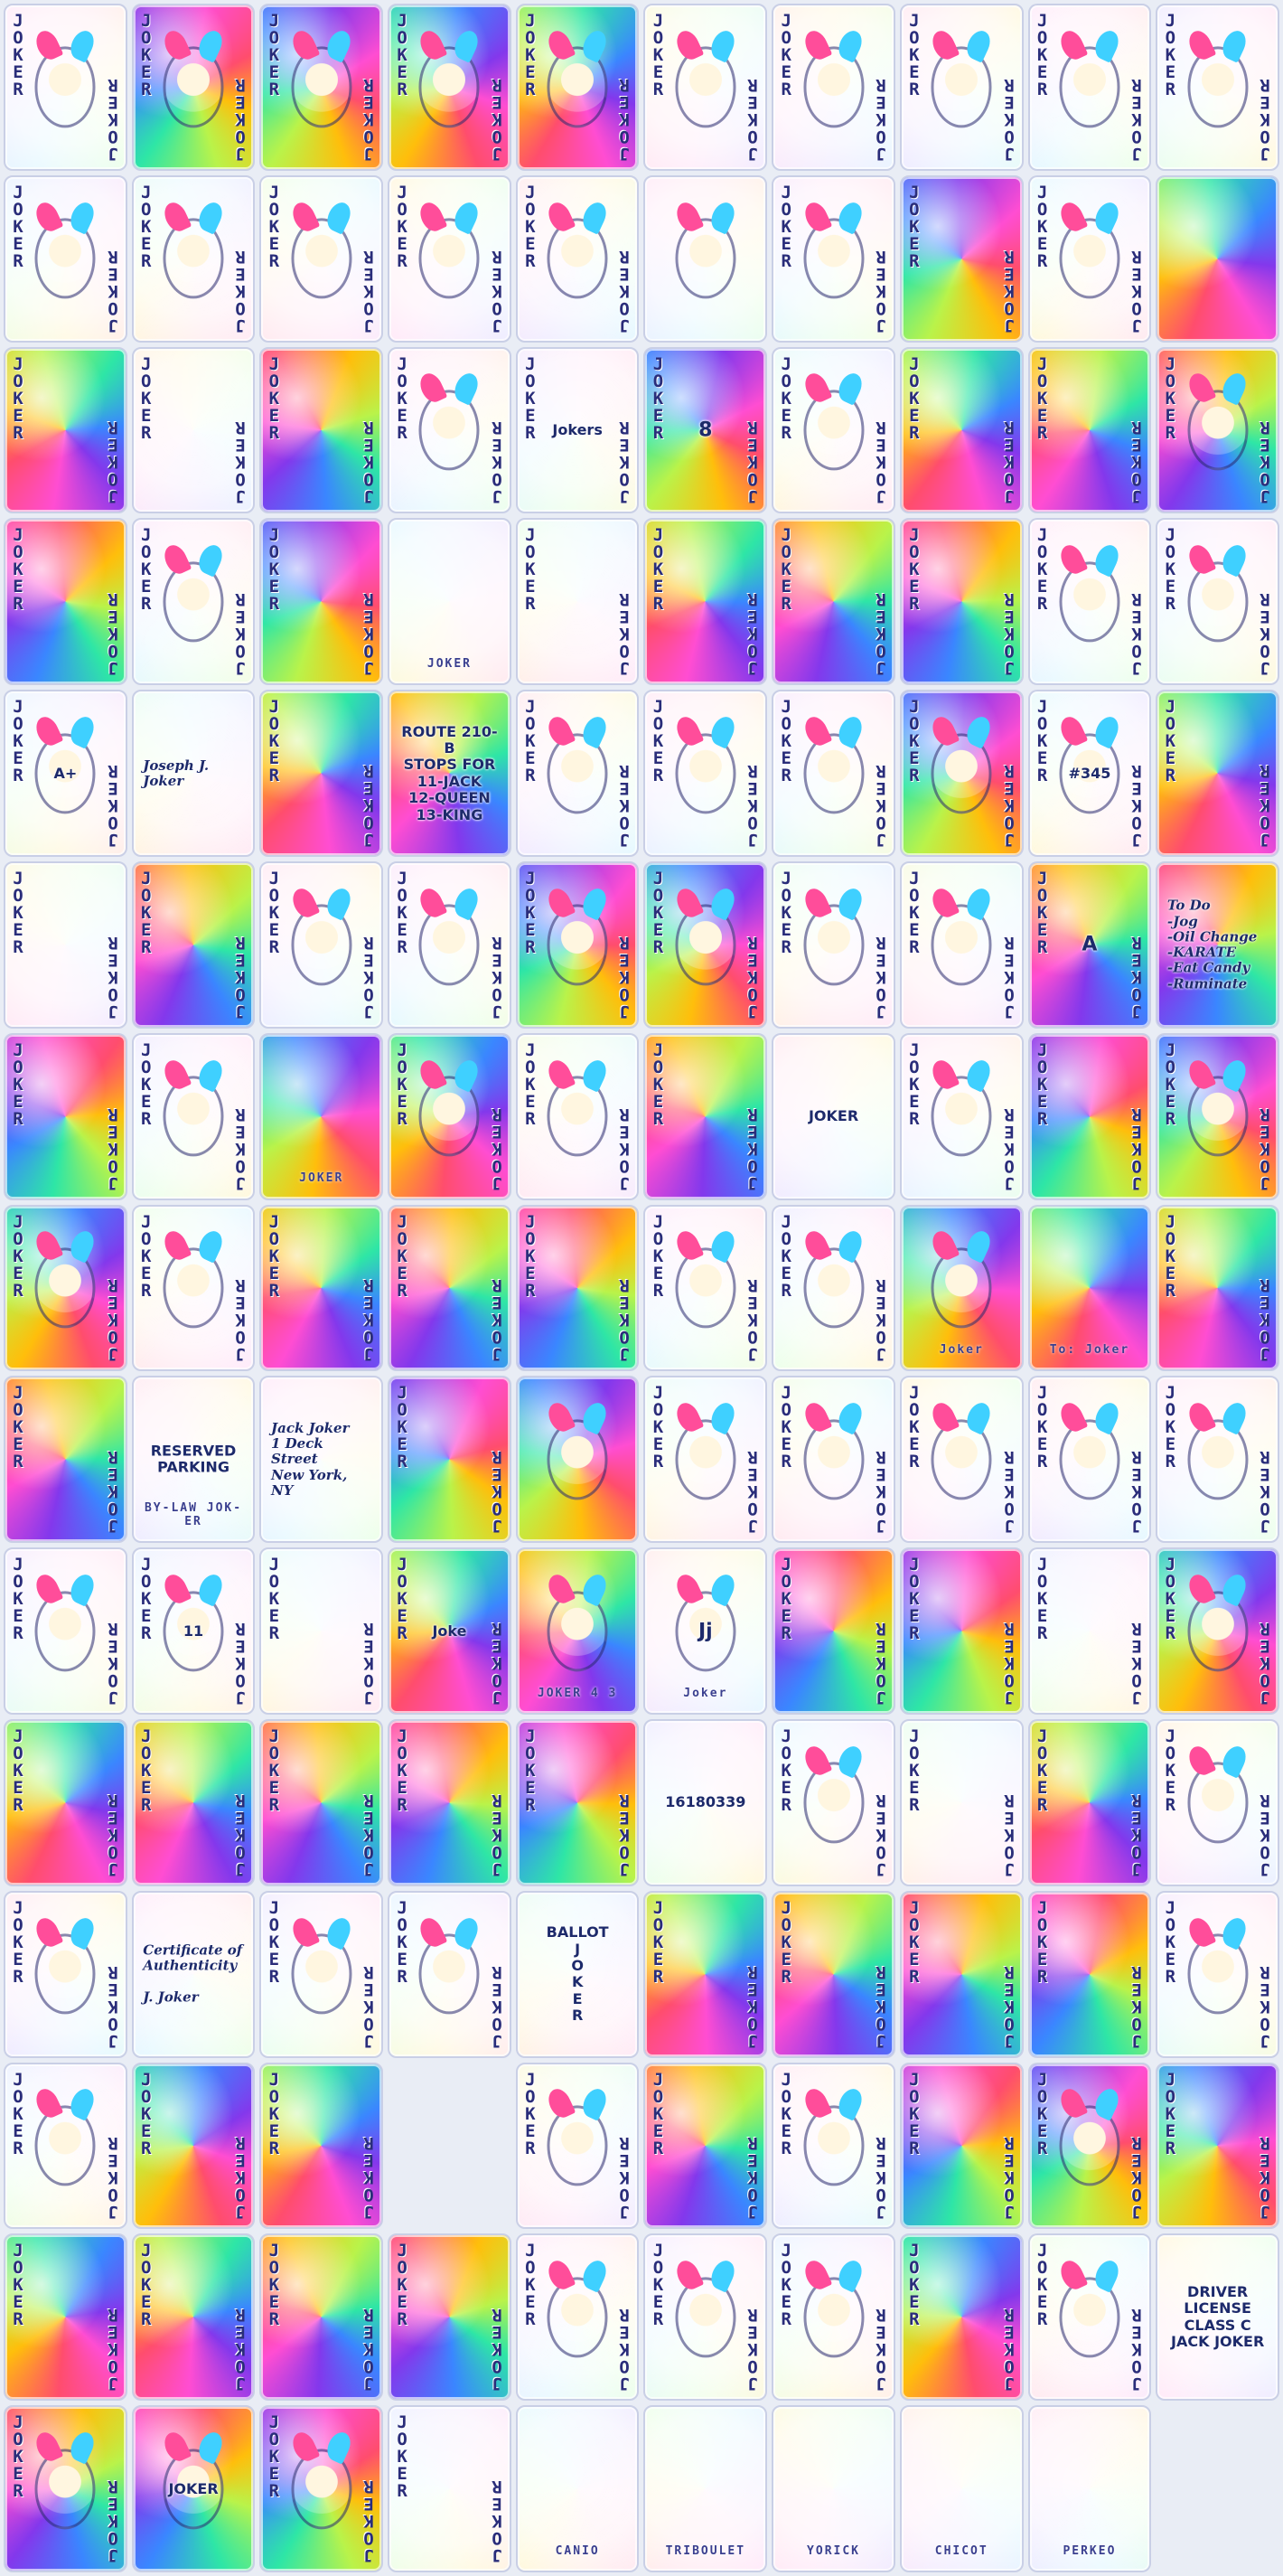  Describe the element at coordinates (961, 2489) in the screenshot. I see `joker-card: CHICOT` at that location.